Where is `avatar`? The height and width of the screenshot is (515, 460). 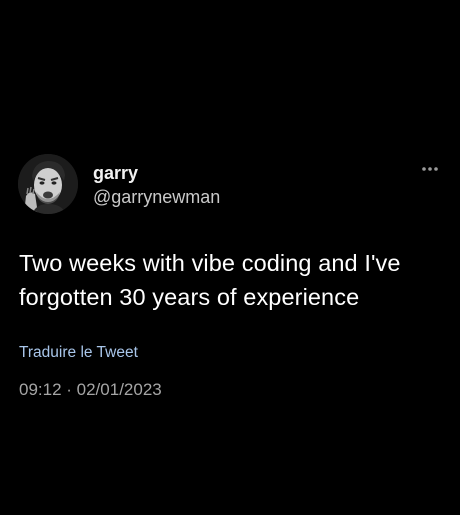
avatar is located at coordinates (48, 184).